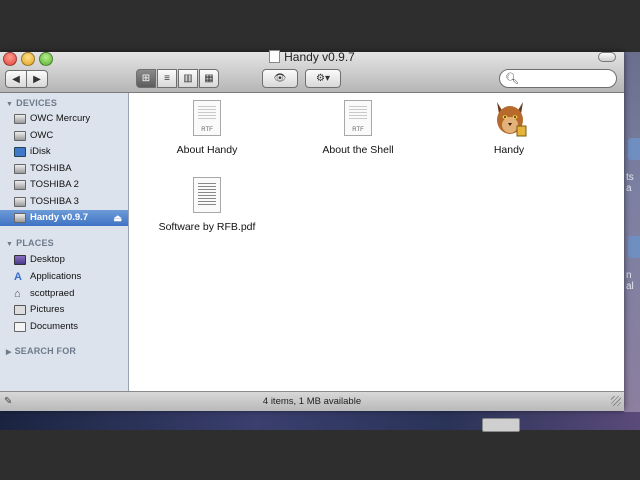 The width and height of the screenshot is (640, 480). What do you see at coordinates (323, 78) in the screenshot?
I see `action-menu-button: ⚙▾` at bounding box center [323, 78].